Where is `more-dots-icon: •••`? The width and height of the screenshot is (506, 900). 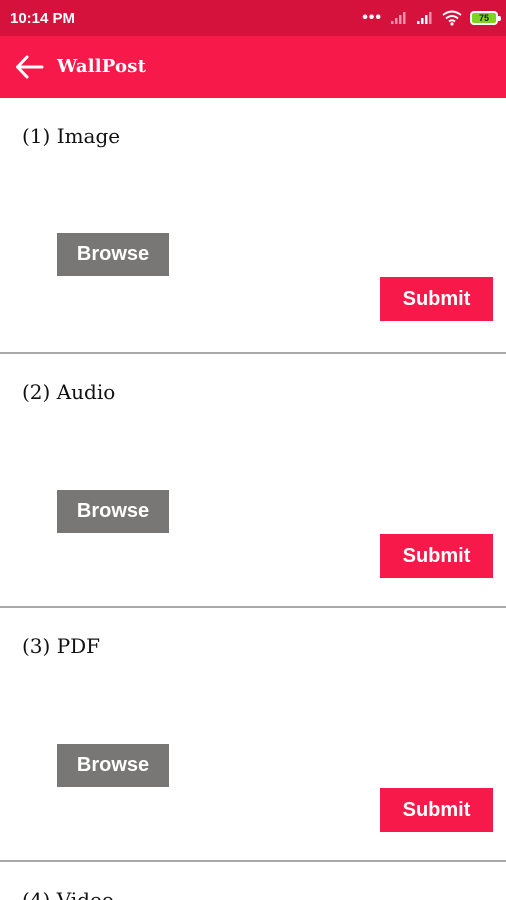 more-dots-icon: ••• is located at coordinates (372, 17).